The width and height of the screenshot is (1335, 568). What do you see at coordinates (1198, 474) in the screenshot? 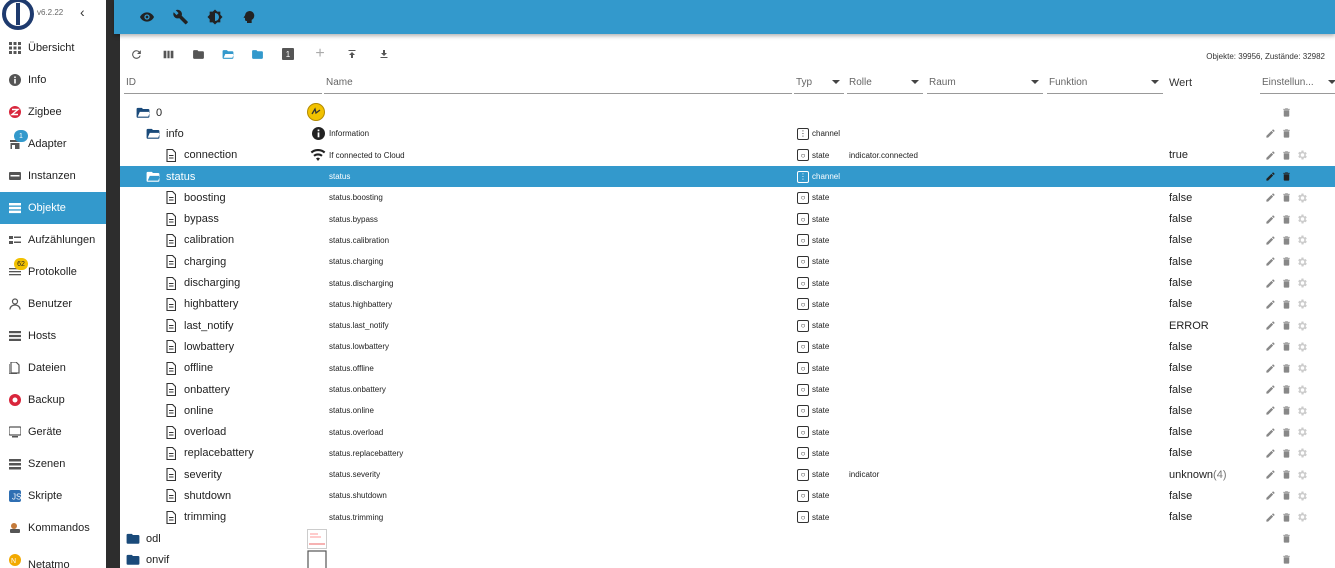
I see `value-cell: unknown (4)` at bounding box center [1198, 474].